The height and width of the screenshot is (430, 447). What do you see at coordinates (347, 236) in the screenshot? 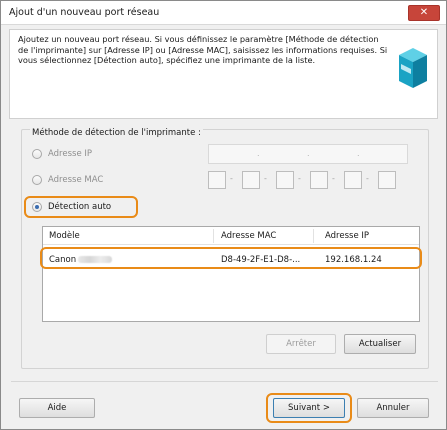
I see `column-header-ip: Adresse IP` at bounding box center [347, 236].